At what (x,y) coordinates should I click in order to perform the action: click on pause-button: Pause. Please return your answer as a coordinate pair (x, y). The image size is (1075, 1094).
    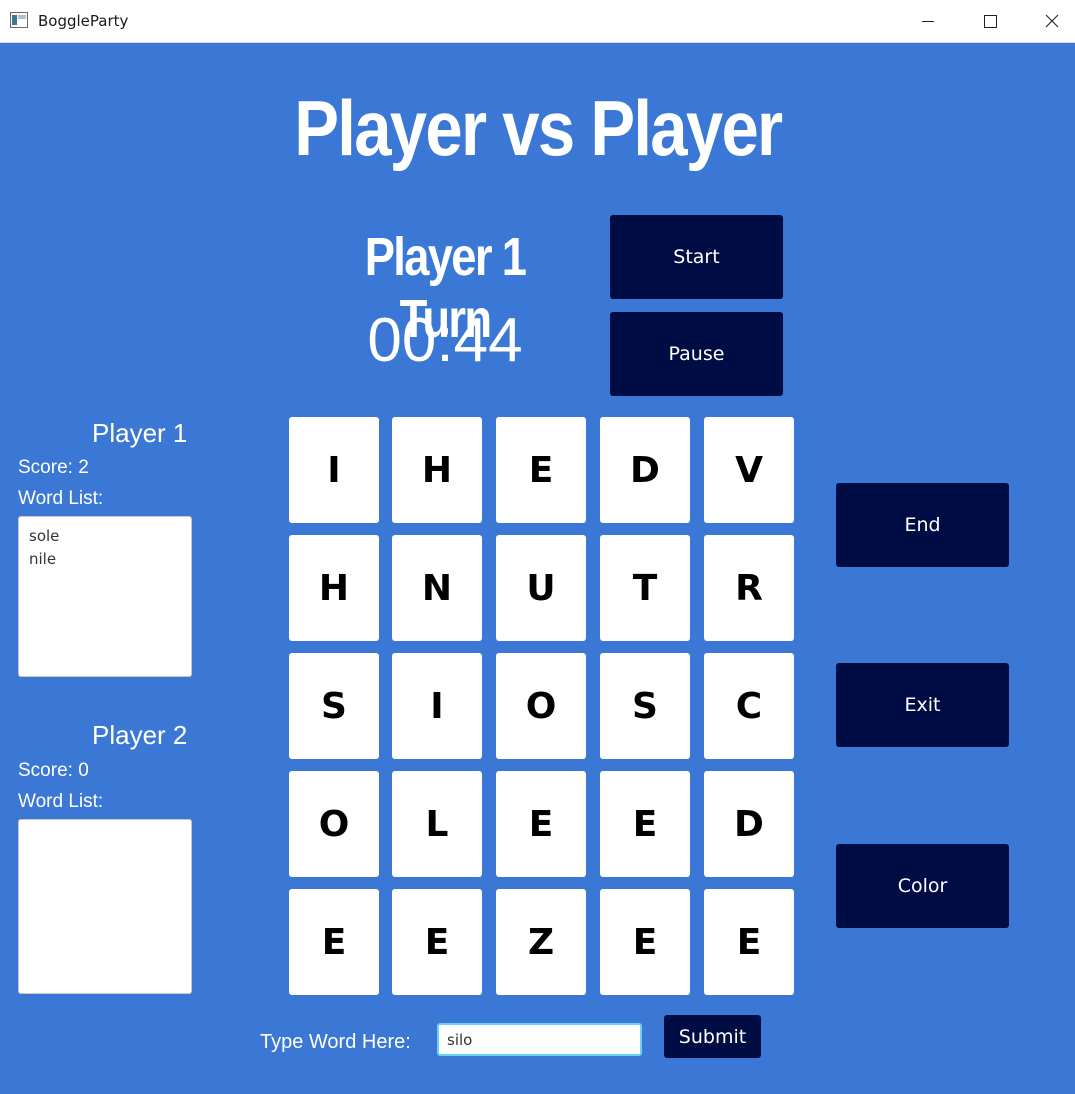
    Looking at the image, I should click on (696, 354).